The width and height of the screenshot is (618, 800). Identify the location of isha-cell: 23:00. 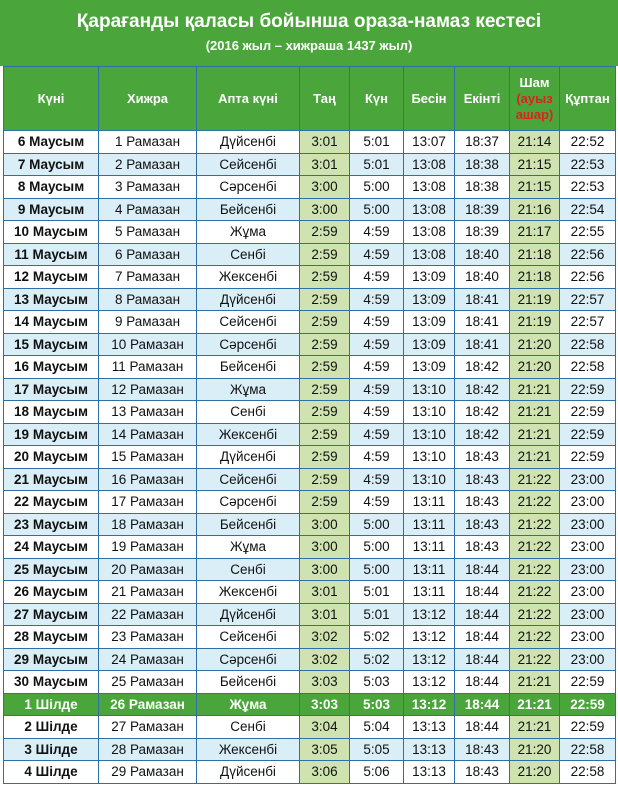
(587, 614).